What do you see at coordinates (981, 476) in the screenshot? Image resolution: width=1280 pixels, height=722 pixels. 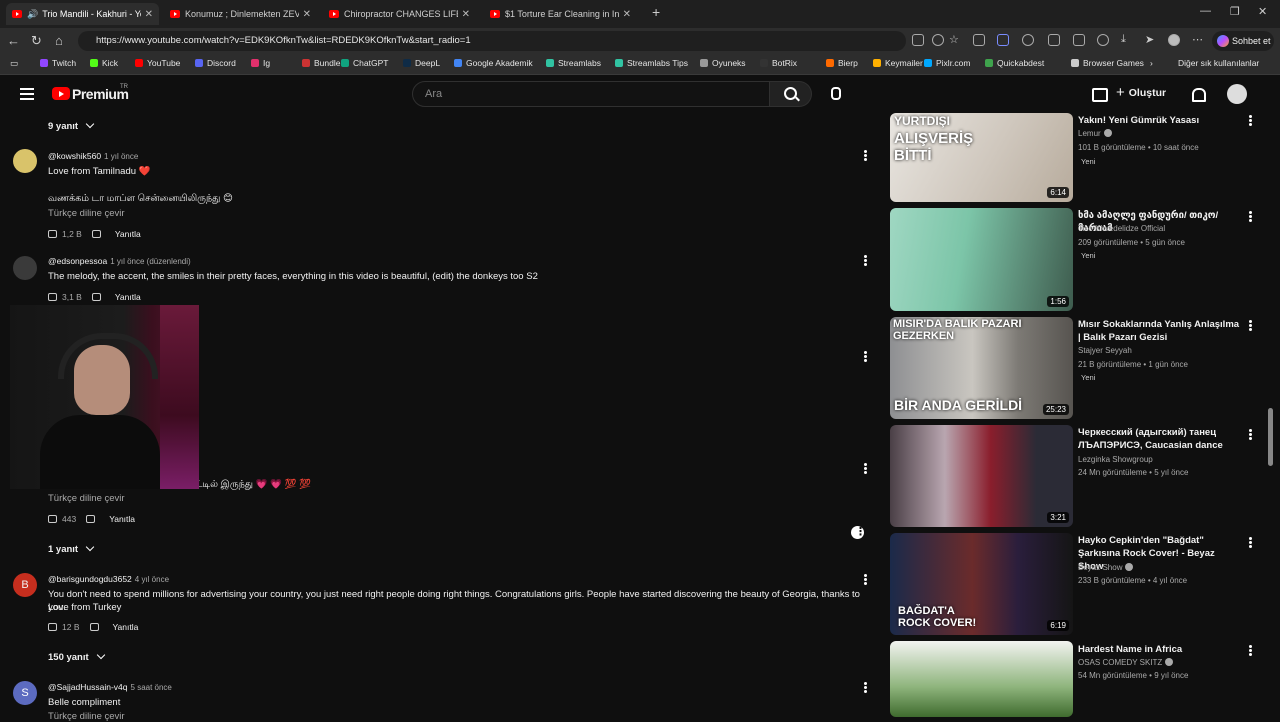 I see `video-thumbnail: 3:21` at bounding box center [981, 476].